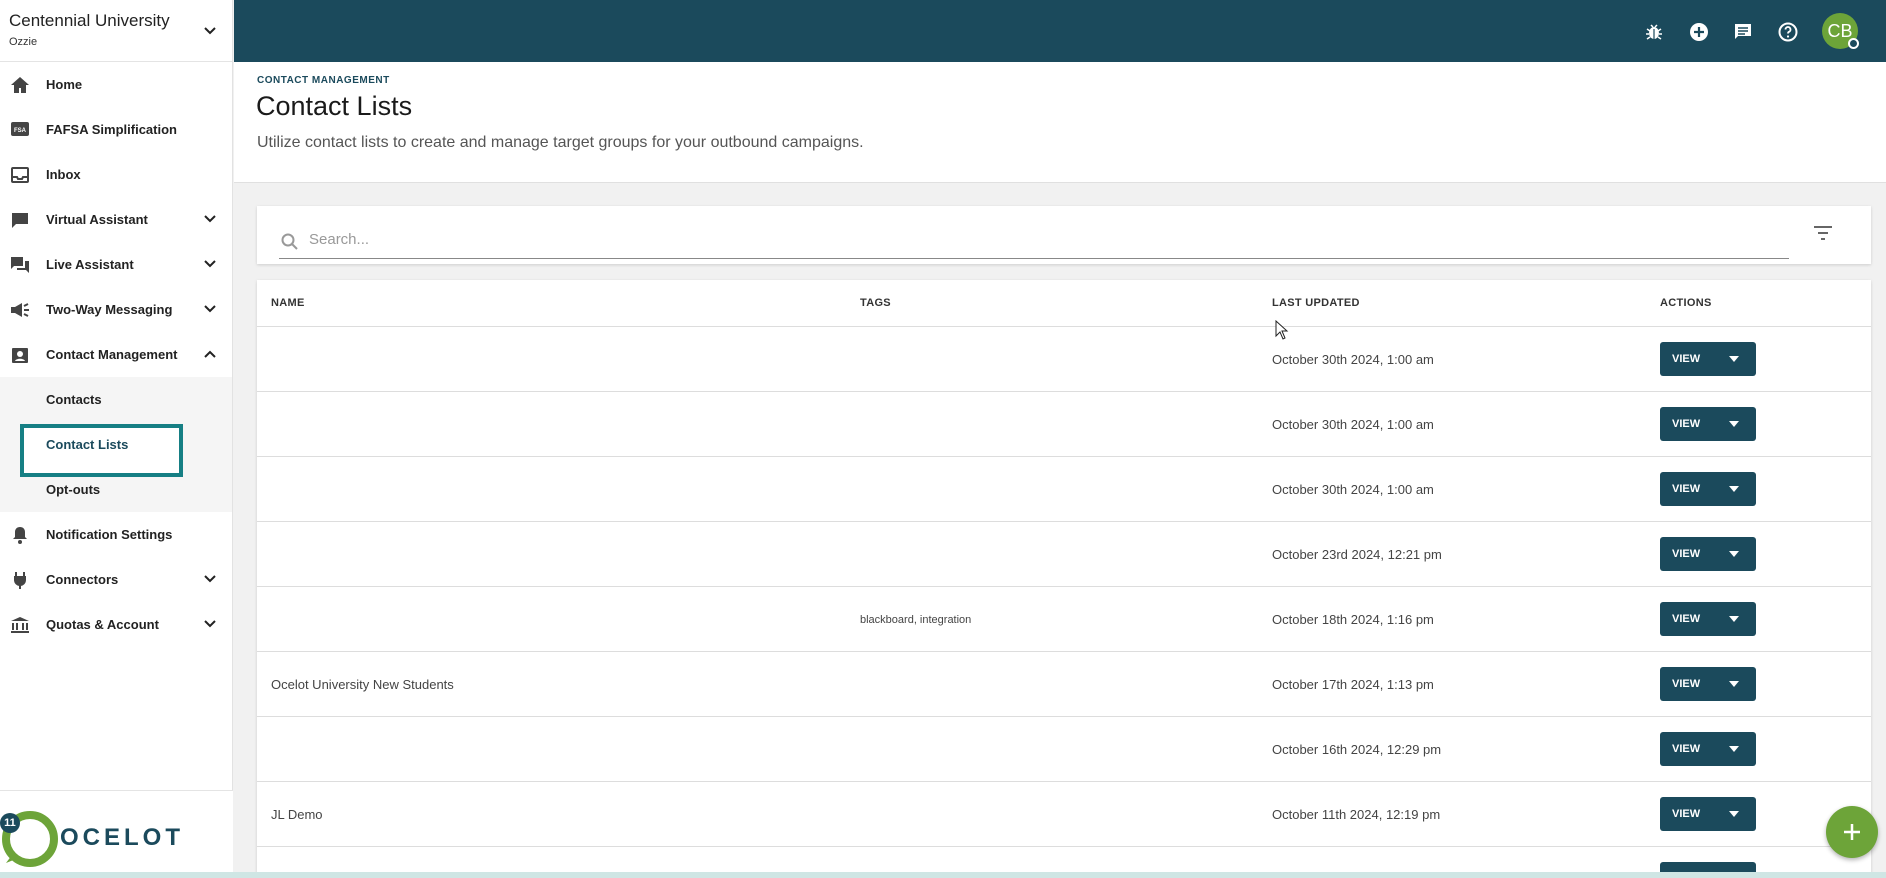 This screenshot has width=1886, height=878. What do you see at coordinates (109, 534) in the screenshot?
I see `sidebar-item-label: Notification Settings` at bounding box center [109, 534].